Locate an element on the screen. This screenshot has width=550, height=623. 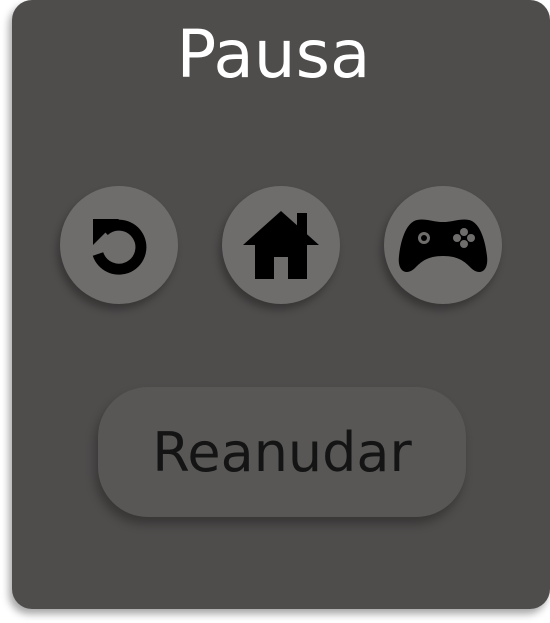
home-icon is located at coordinates (281, 245).